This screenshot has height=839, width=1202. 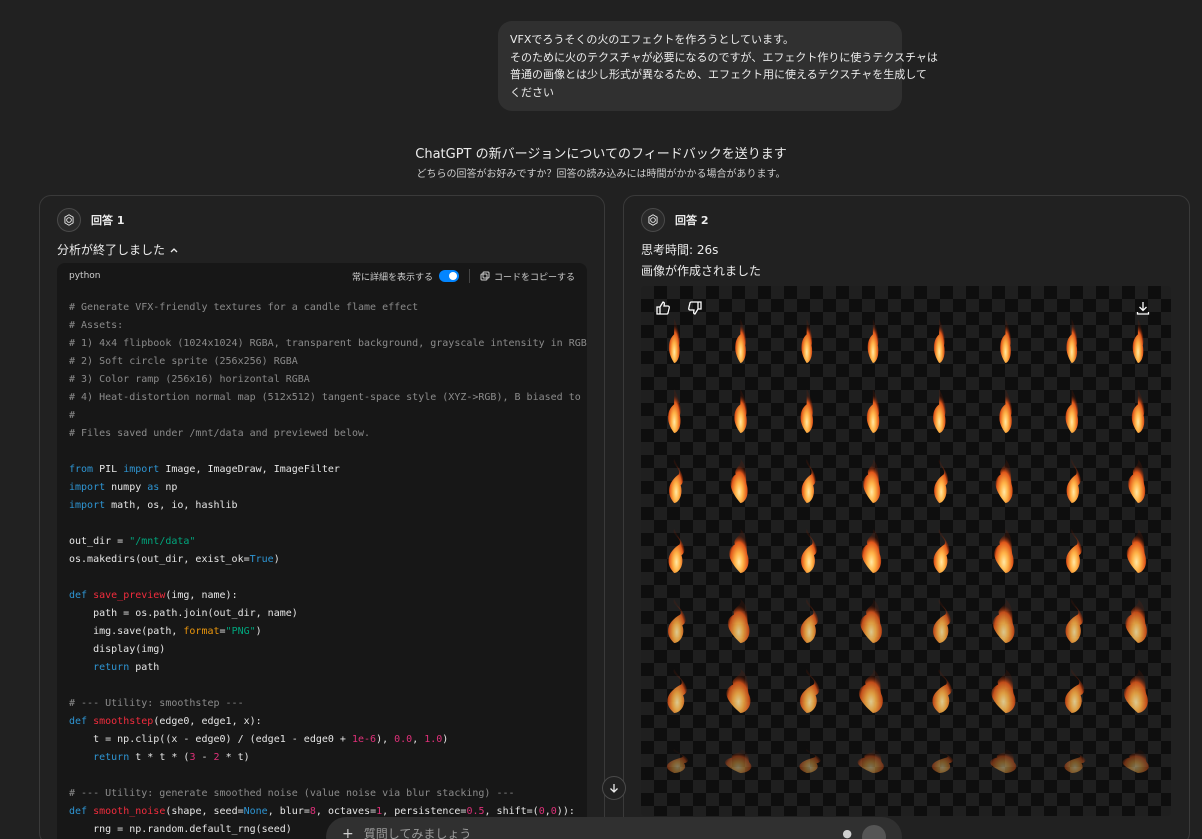 I want to click on thinking-time: 思考時間: 26s, so click(x=679, y=249).